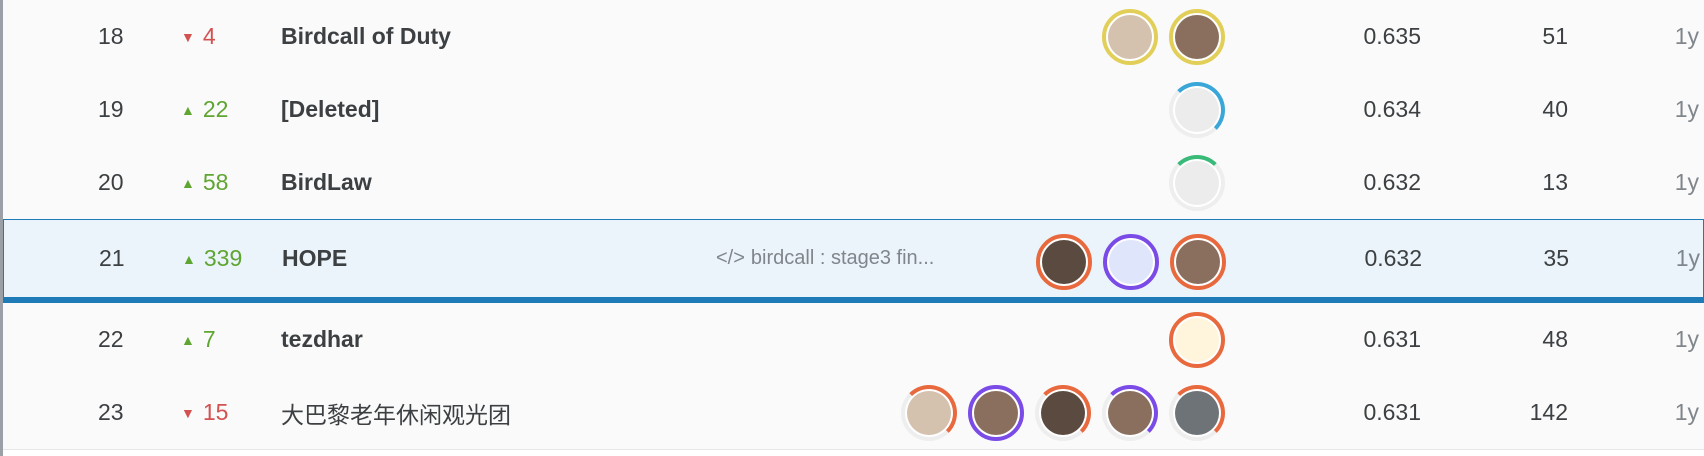 Image resolution: width=1704 pixels, height=456 pixels. What do you see at coordinates (330, 109) in the screenshot?
I see `team-name: [Deleted]` at bounding box center [330, 109].